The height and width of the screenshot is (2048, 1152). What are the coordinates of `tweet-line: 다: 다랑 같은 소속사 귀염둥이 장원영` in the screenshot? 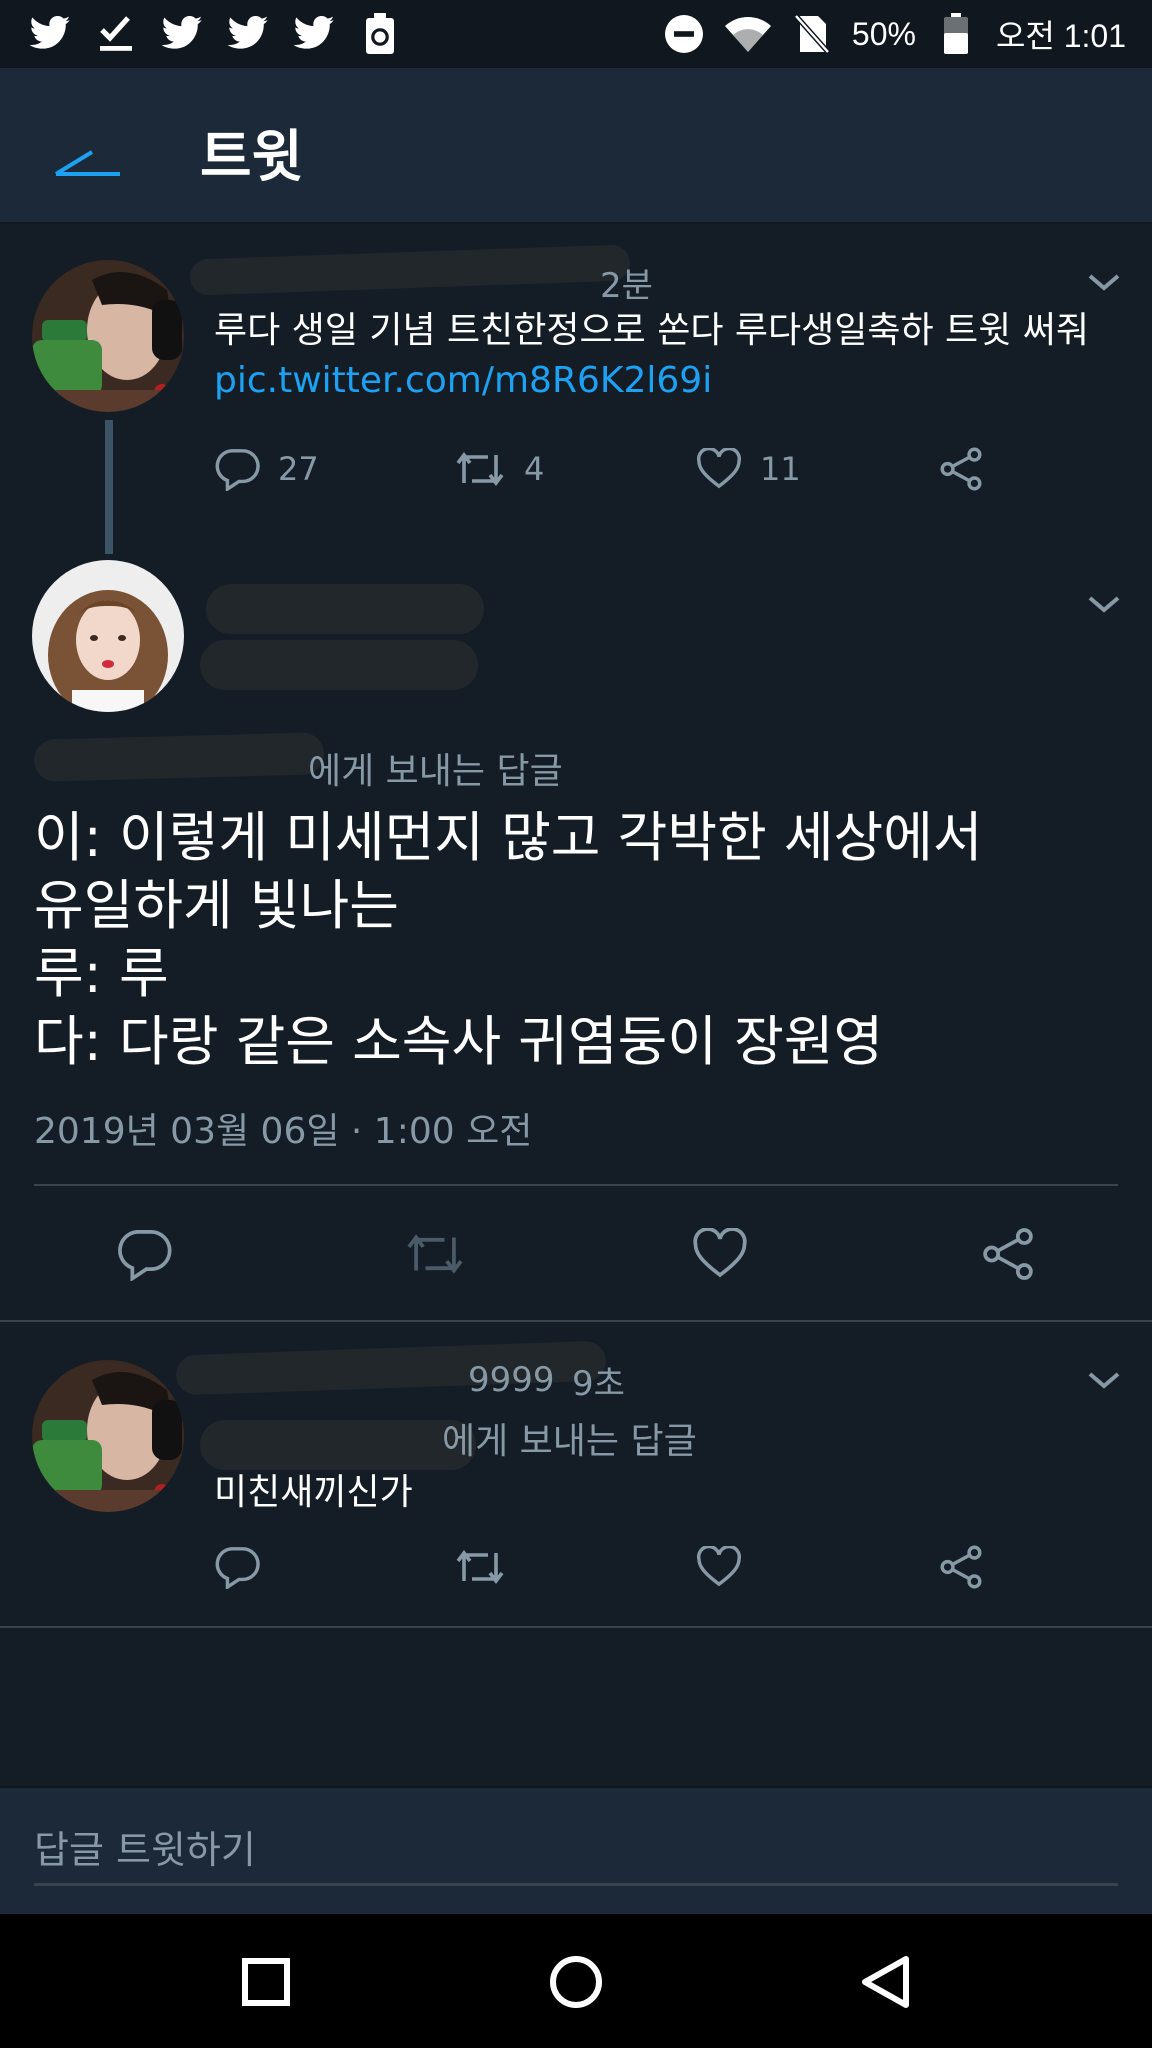 It's located at (459, 1041).